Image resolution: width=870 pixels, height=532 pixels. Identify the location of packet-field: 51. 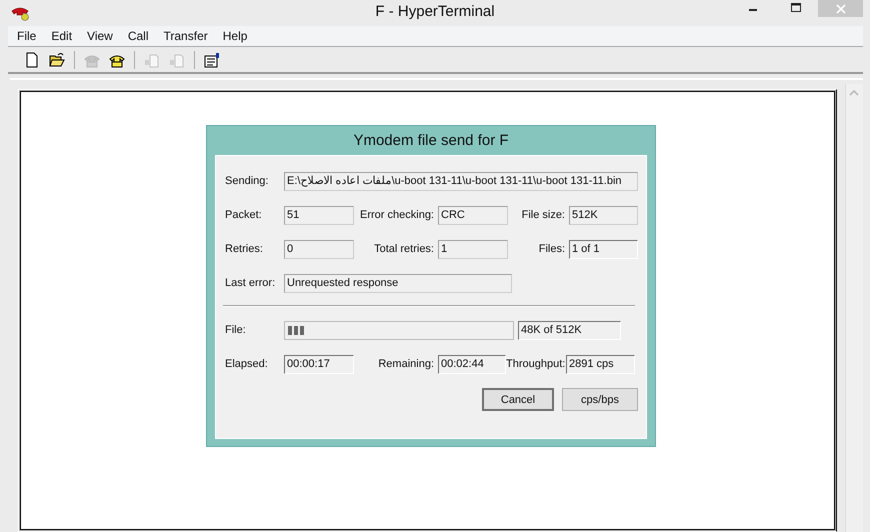
(319, 215).